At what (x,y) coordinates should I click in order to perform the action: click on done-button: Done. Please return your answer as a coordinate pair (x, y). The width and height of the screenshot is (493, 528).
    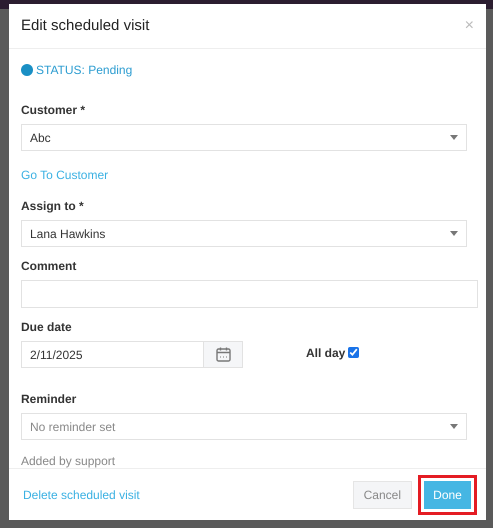
    Looking at the image, I should click on (447, 494).